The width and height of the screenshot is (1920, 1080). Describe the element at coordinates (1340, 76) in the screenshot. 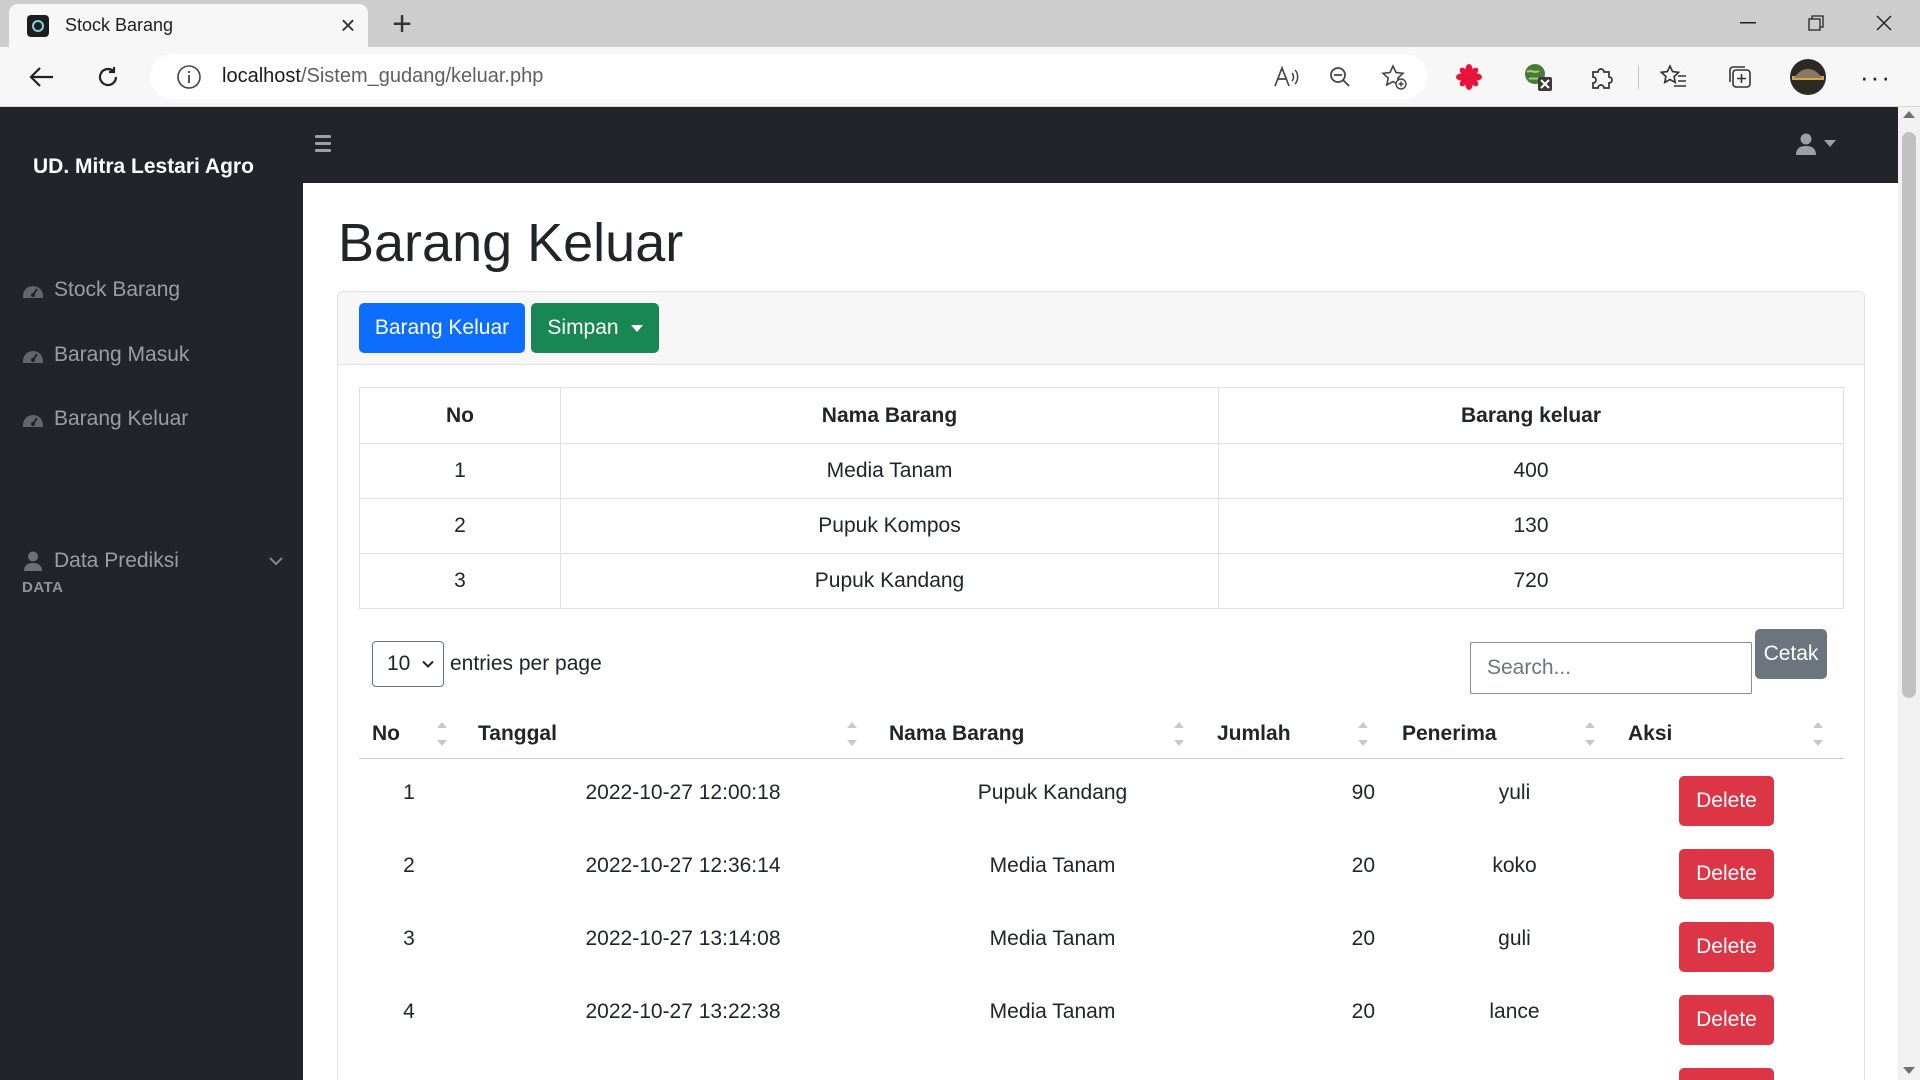

I see `zoom-out-icon` at that location.